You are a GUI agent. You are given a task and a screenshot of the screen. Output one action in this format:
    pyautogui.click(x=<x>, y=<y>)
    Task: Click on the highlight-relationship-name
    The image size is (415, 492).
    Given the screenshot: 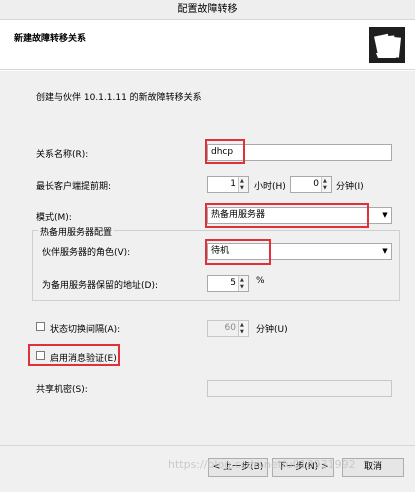 What is the action you would take?
    pyautogui.click(x=225, y=151)
    